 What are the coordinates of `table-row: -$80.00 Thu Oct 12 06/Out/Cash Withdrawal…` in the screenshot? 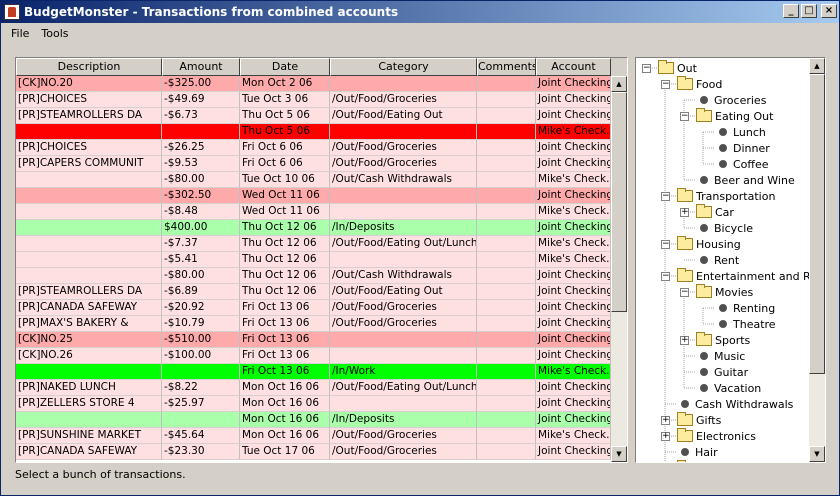 It's located at (313, 276).